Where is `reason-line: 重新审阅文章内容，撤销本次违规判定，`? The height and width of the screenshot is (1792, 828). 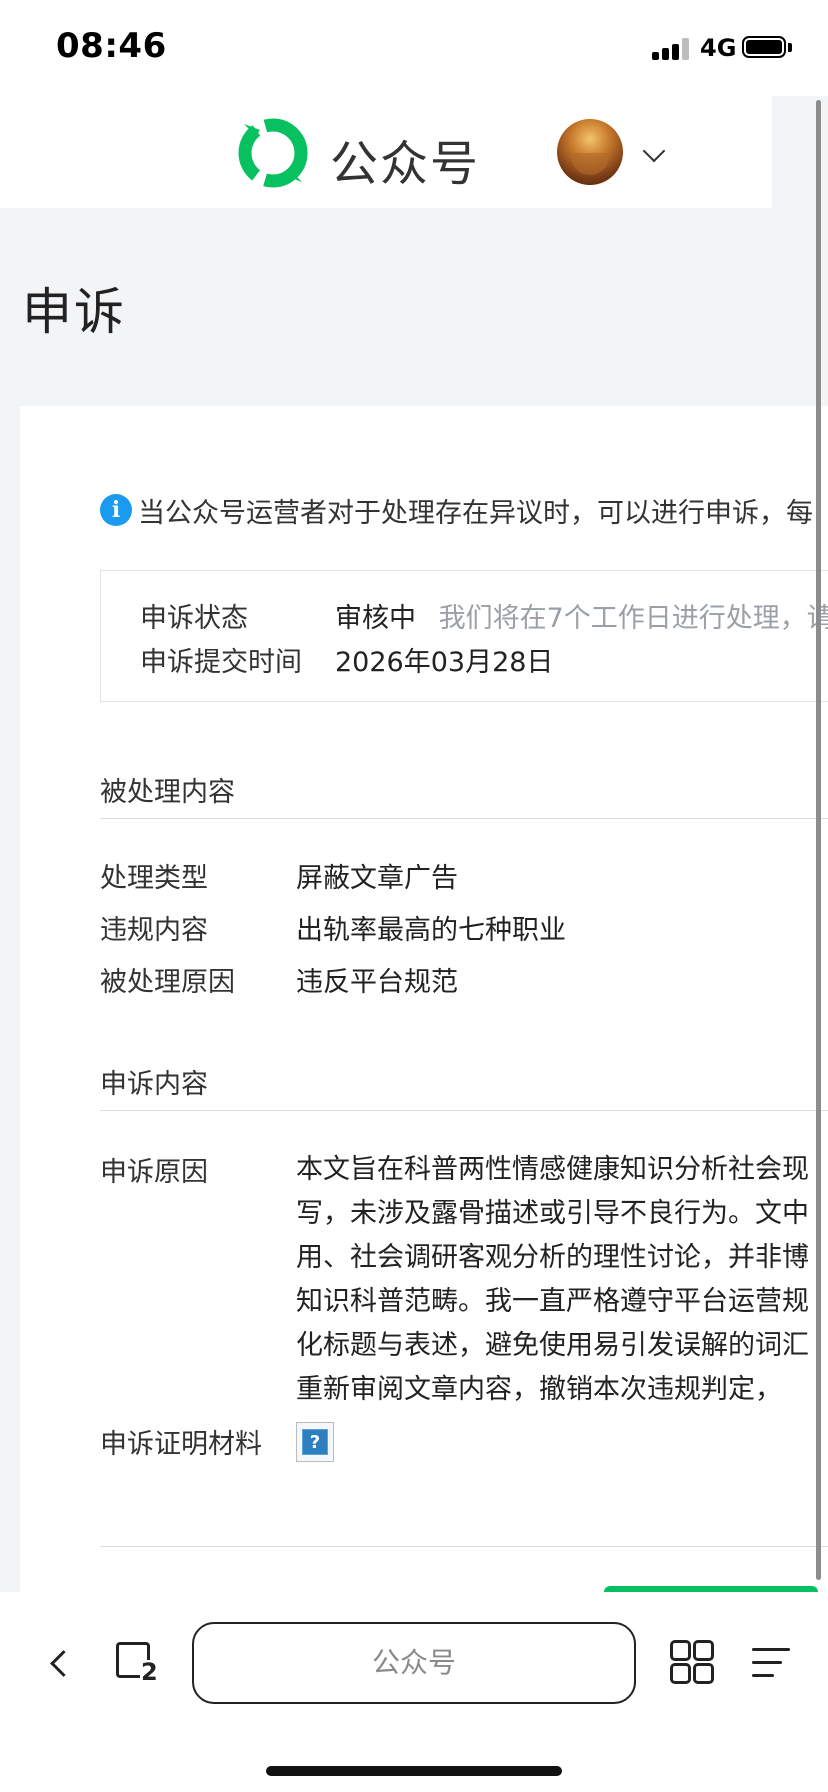 reason-line: 重新审阅文章内容，撤销本次违规判定， is located at coordinates (539, 1389).